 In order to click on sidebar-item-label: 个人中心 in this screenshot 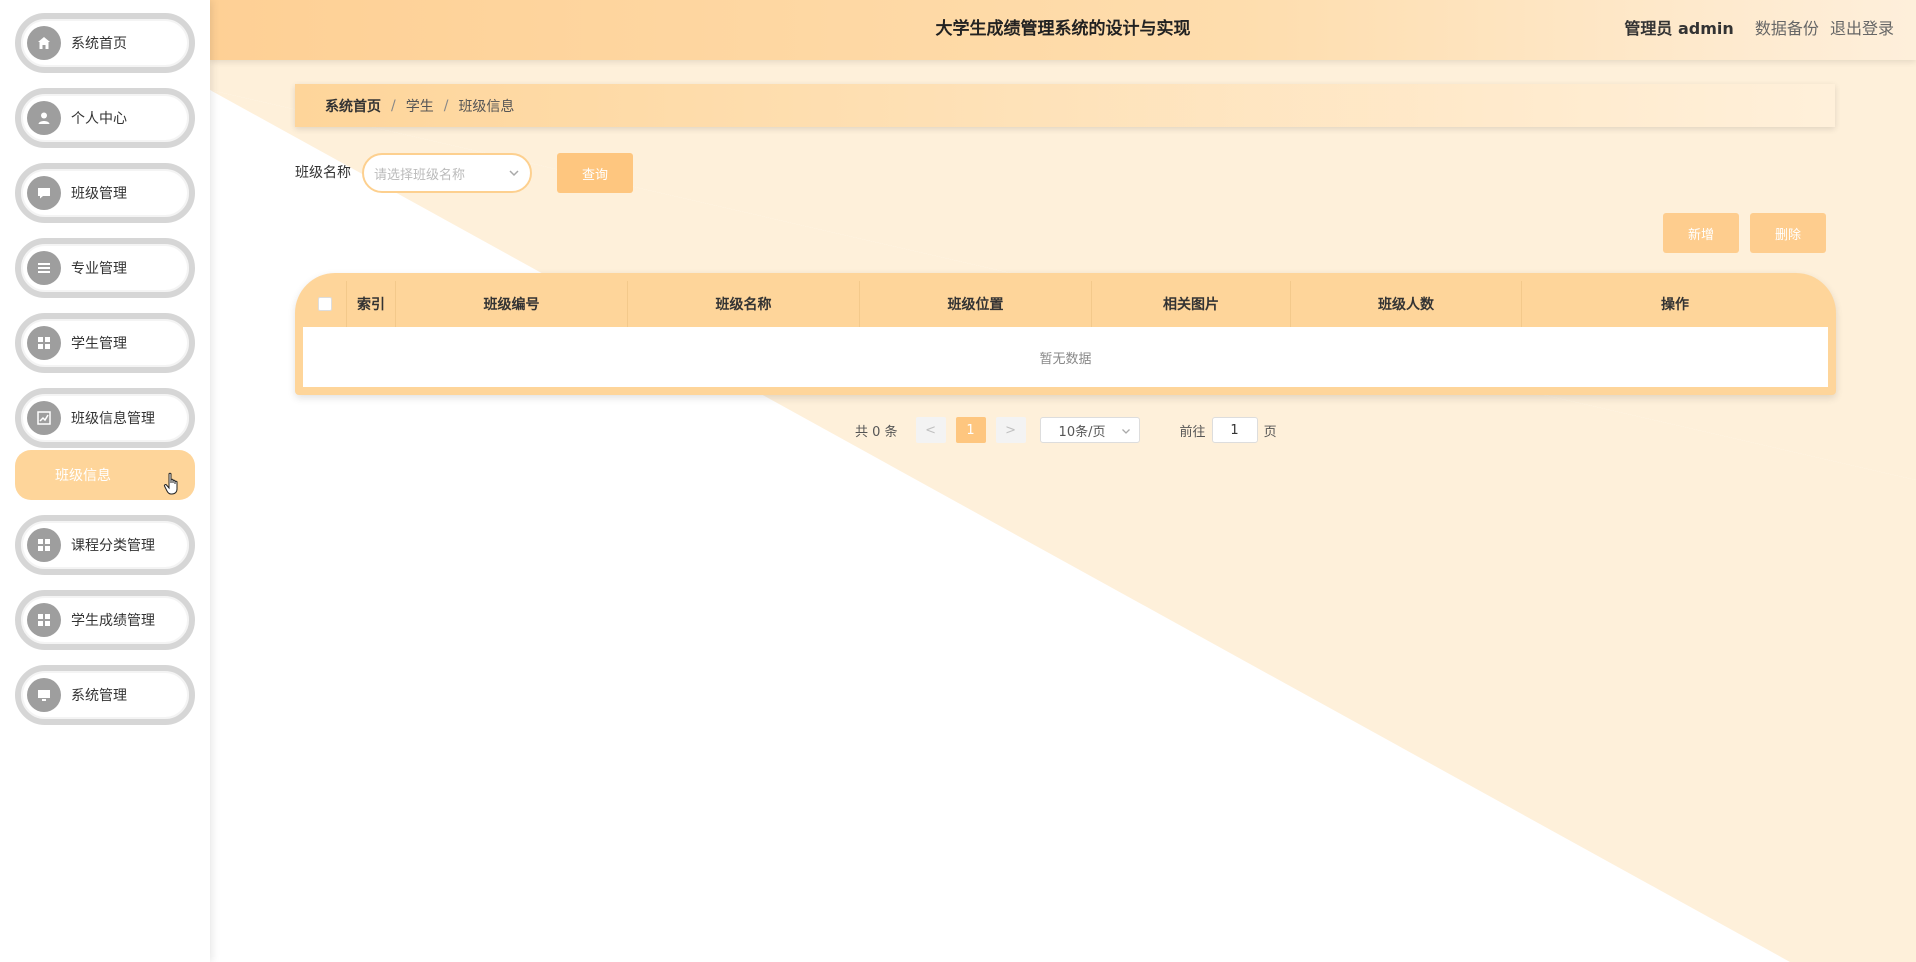, I will do `click(99, 119)`.